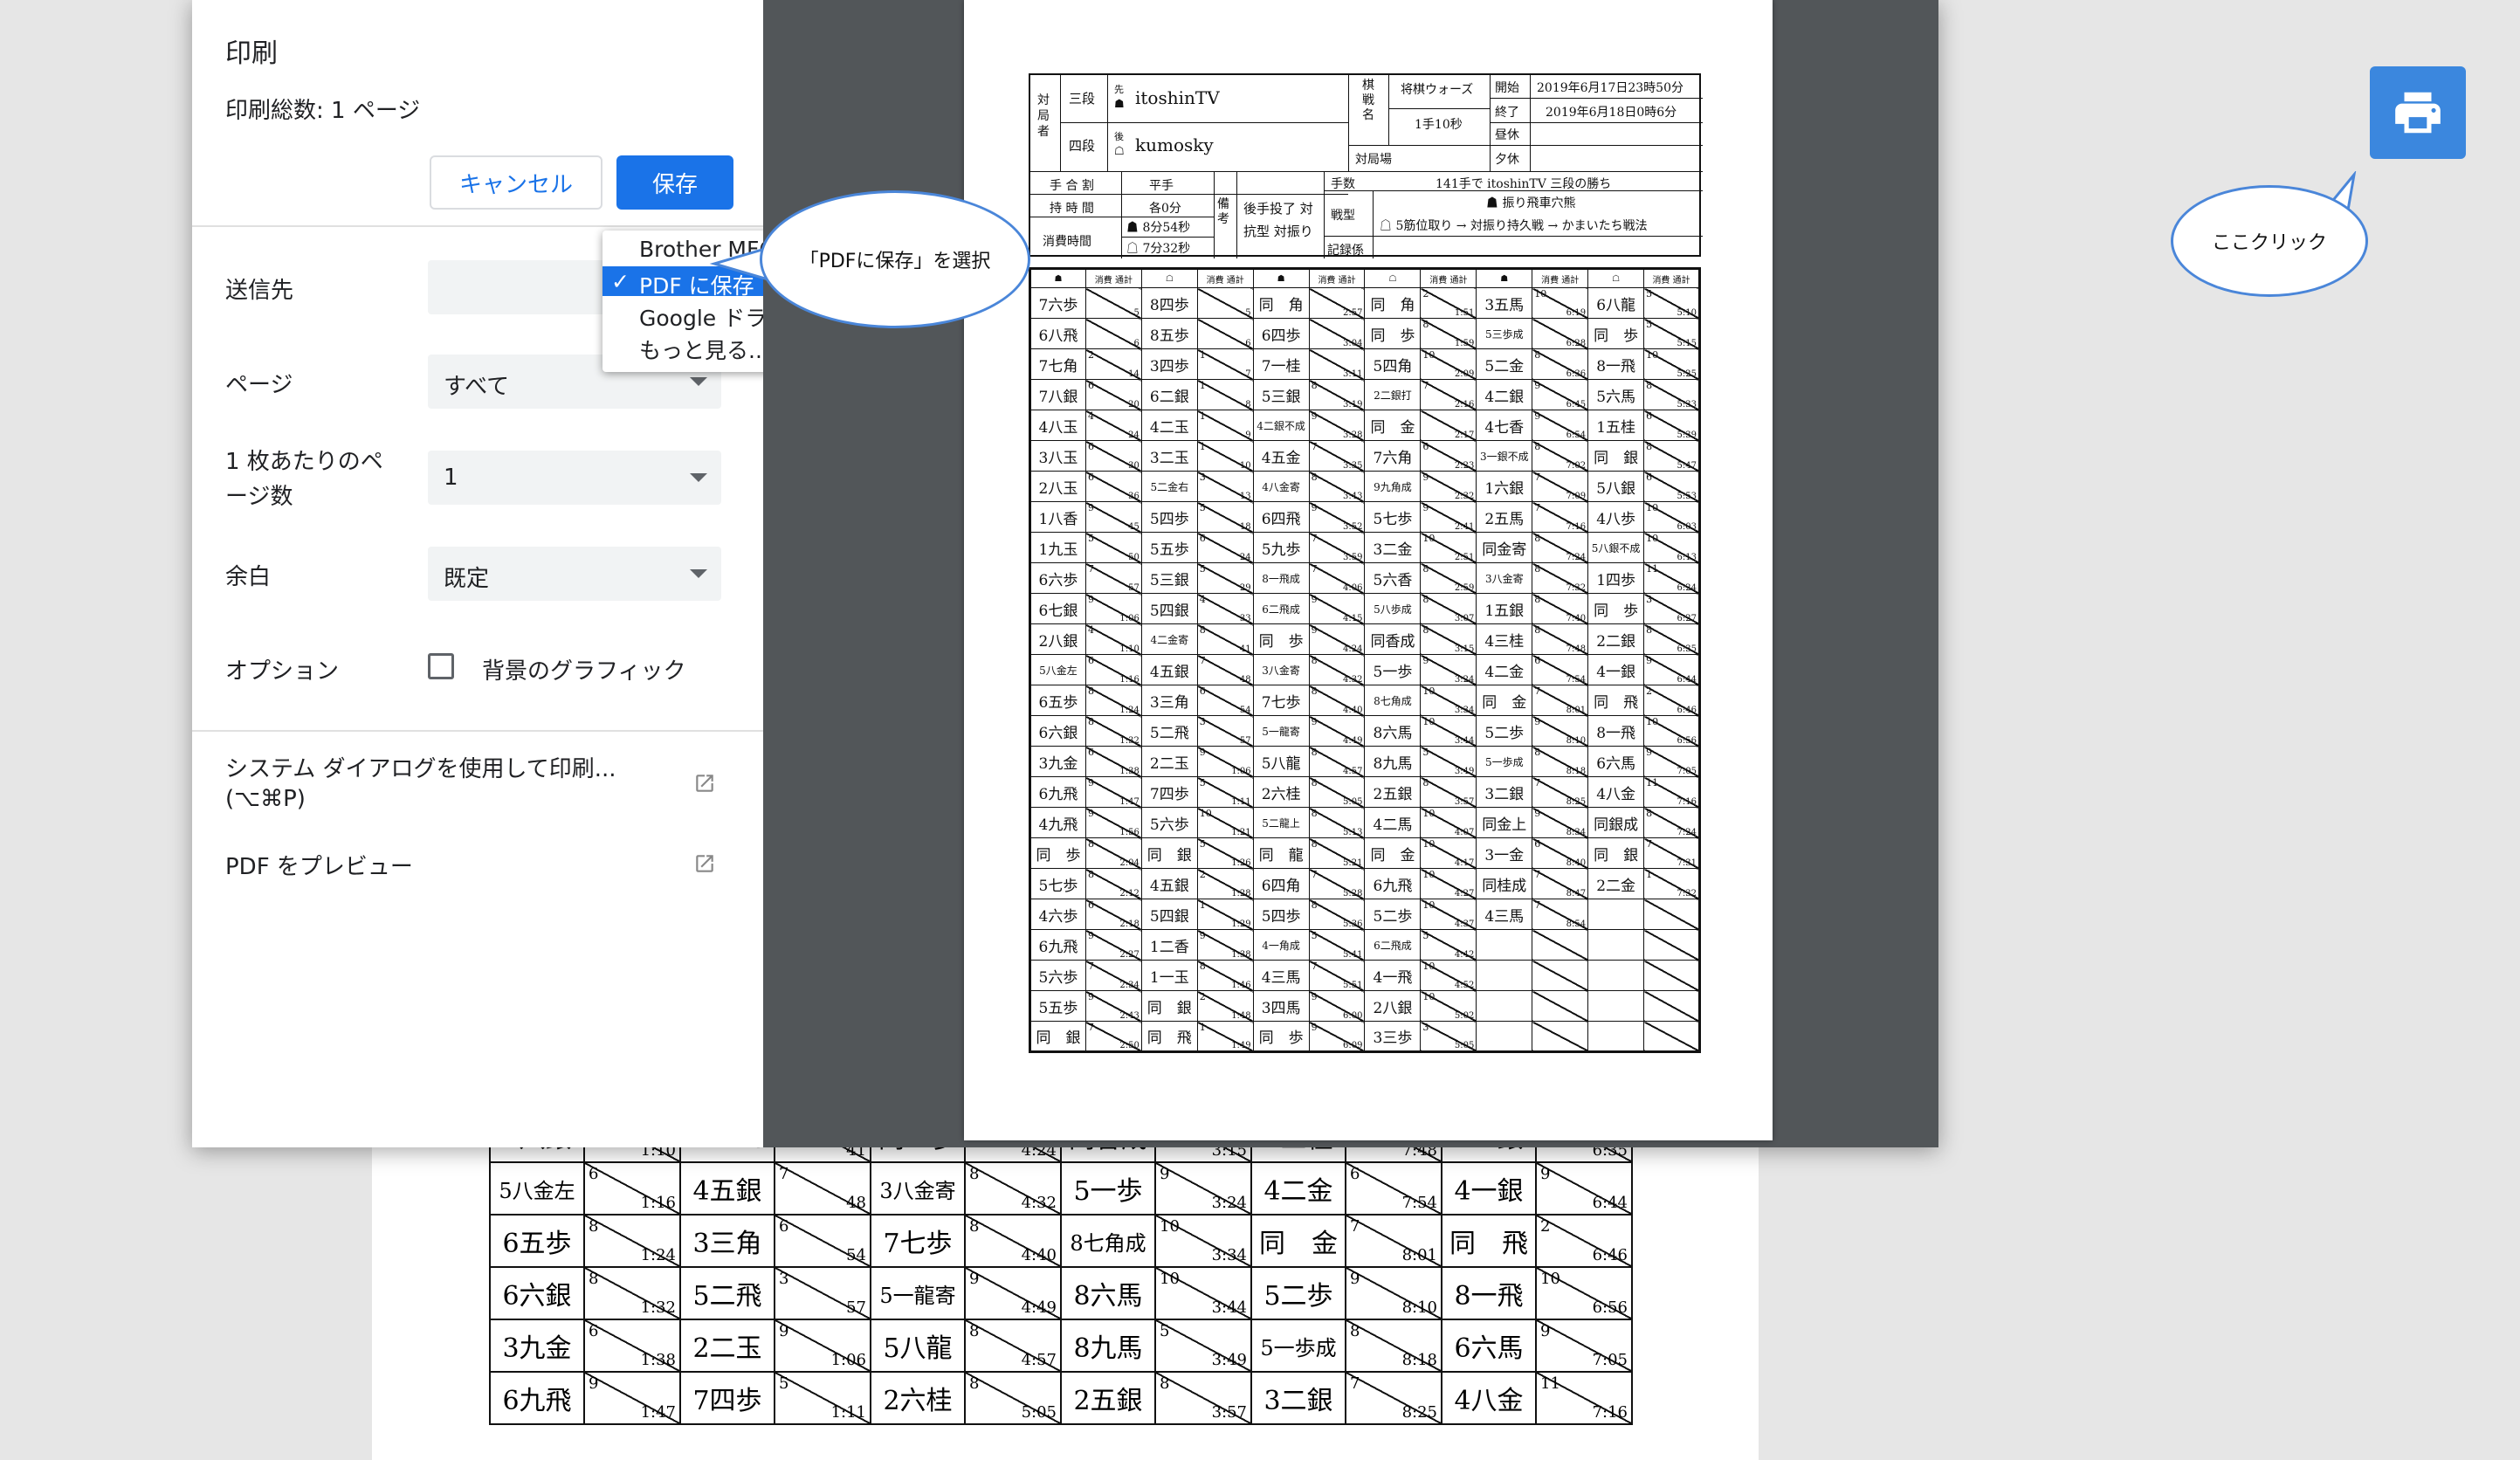 The image size is (2520, 1460). I want to click on time-total: 5:53, so click(1687, 496).